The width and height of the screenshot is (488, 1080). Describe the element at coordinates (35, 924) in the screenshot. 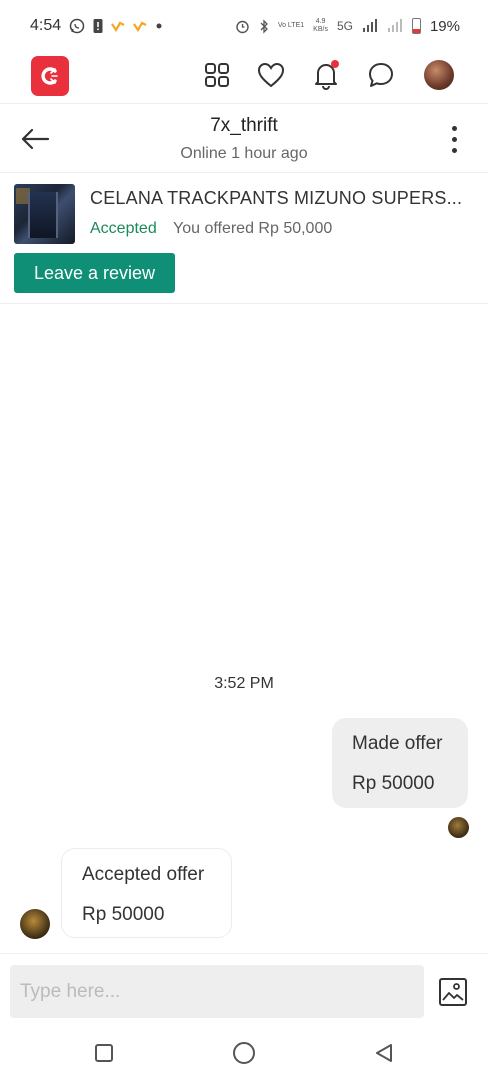

I see `seller-avatar` at that location.